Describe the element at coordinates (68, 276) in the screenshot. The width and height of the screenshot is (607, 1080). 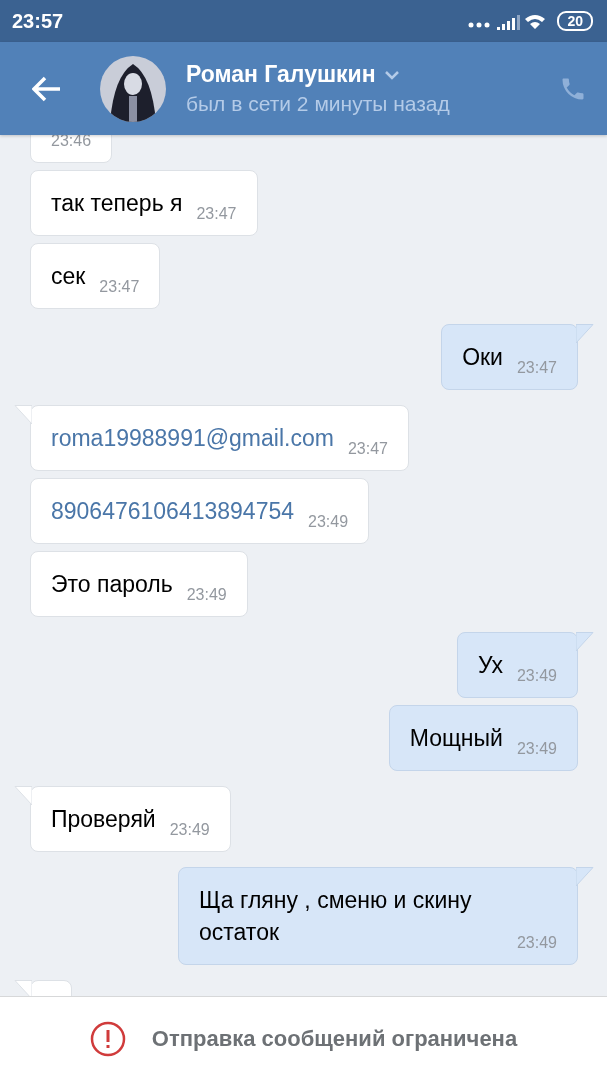
I see `message-text: сек` at that location.